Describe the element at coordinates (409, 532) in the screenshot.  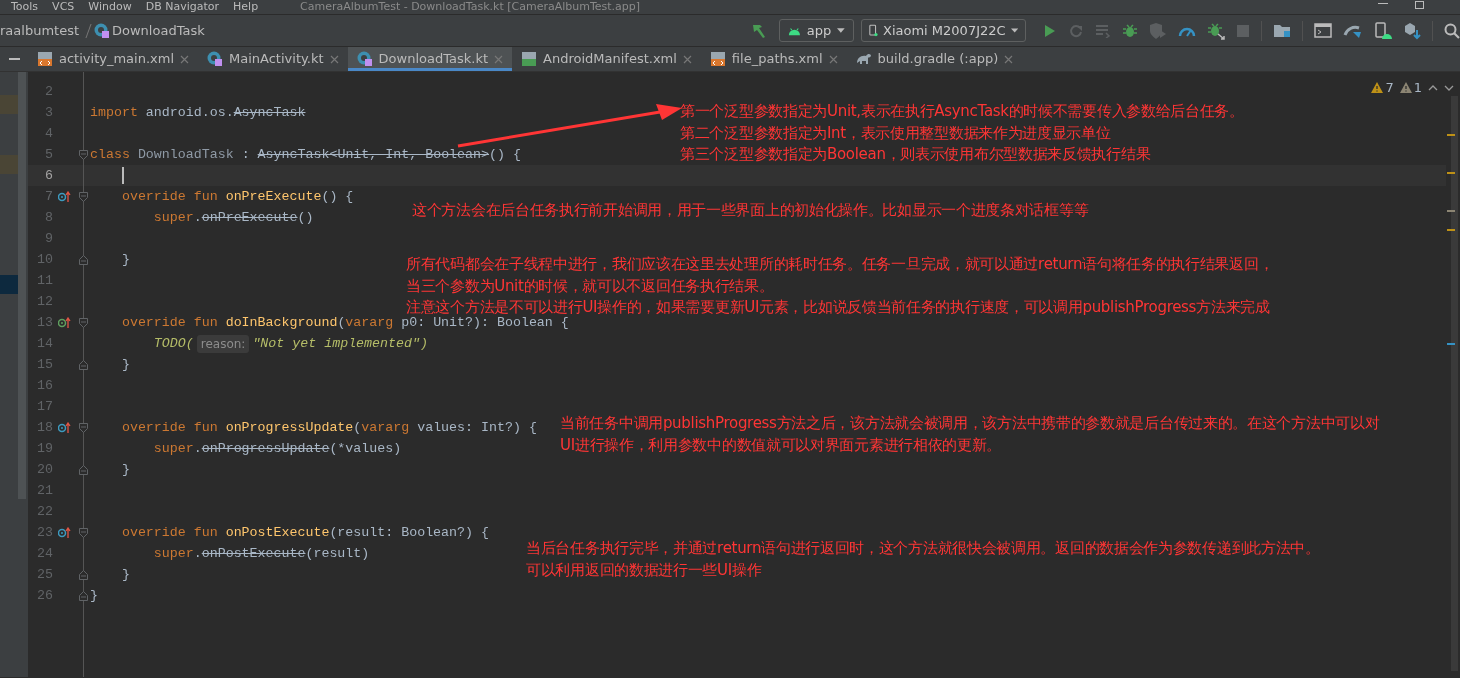
I see `code-text: (result: Boolean?) {` at that location.